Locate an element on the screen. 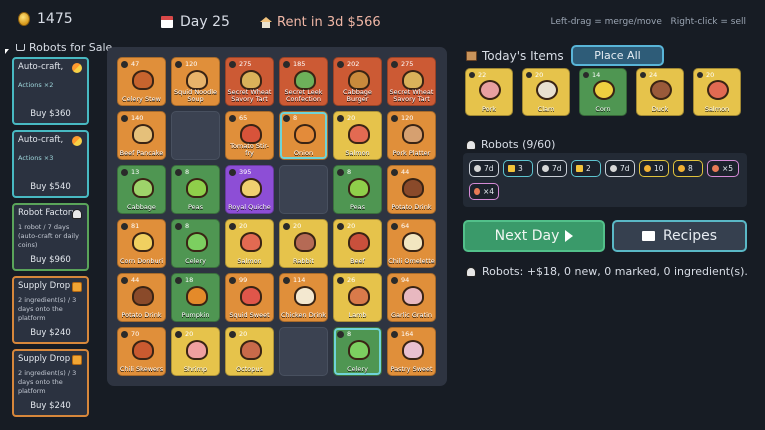 Image resolution: width=765 pixels, height=430 pixels. board-tile: 94 Garlic Gratin is located at coordinates (411, 297).